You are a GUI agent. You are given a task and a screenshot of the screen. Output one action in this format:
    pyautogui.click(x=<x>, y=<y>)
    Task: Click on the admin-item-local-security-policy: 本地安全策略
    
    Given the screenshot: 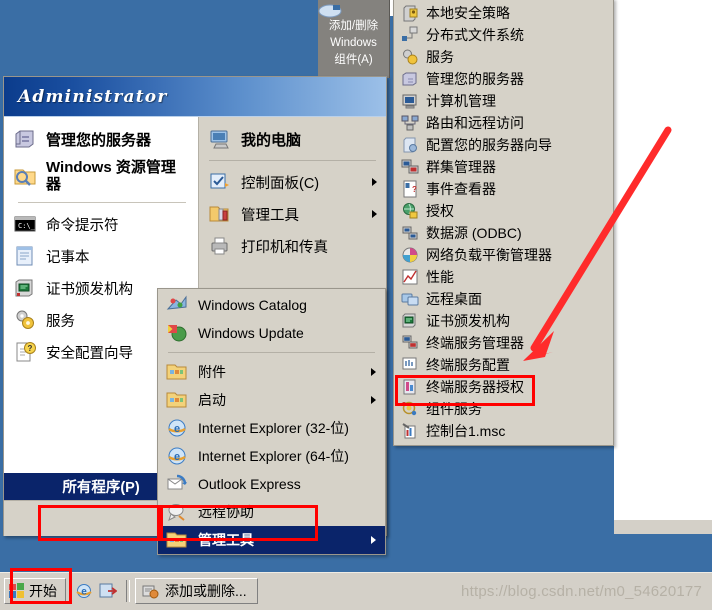 What is the action you would take?
    pyautogui.click(x=503, y=13)
    